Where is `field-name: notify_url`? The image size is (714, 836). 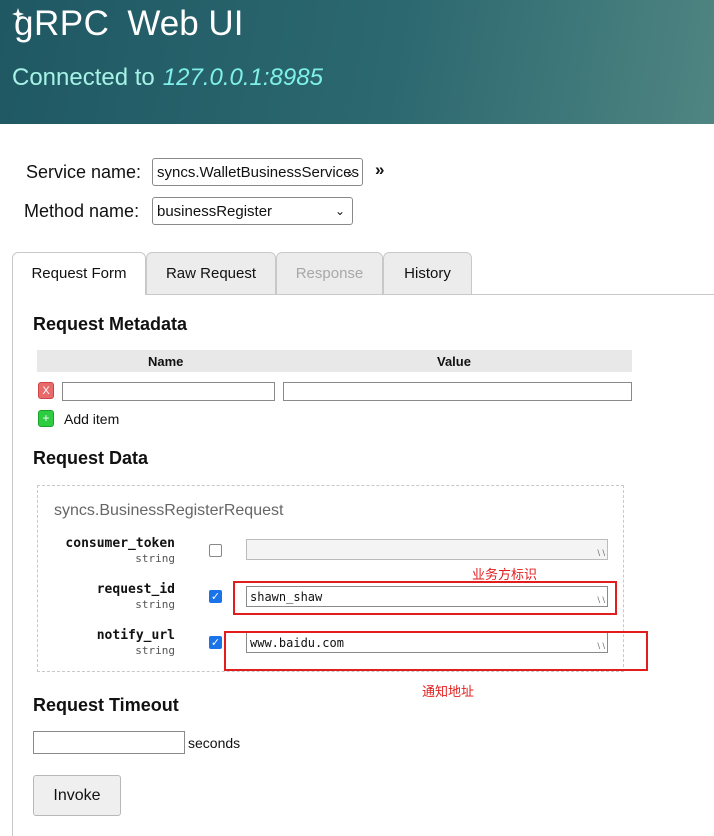 field-name: notify_url is located at coordinates (135, 635).